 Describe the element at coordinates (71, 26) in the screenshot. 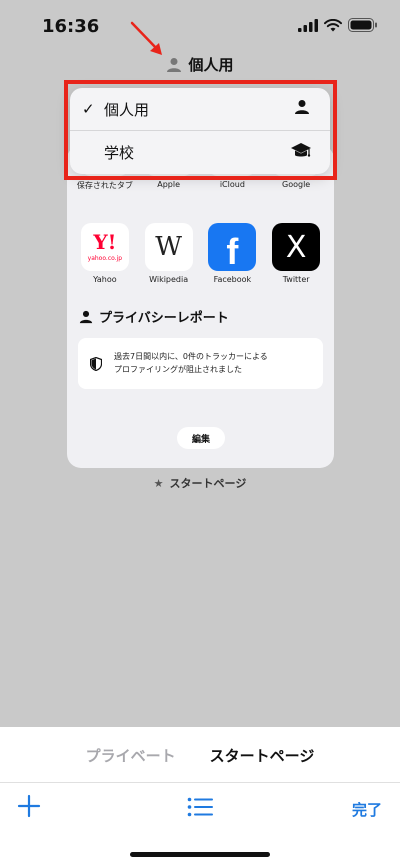

I see `status-time: 16:36` at that location.